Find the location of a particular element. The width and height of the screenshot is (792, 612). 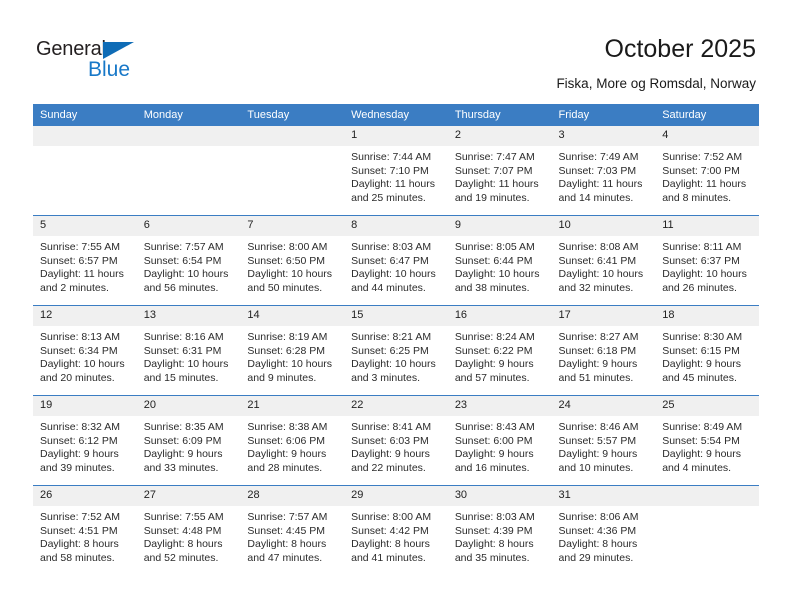

sunset-text: Sunset: 7:10 PM is located at coordinates (390, 170).